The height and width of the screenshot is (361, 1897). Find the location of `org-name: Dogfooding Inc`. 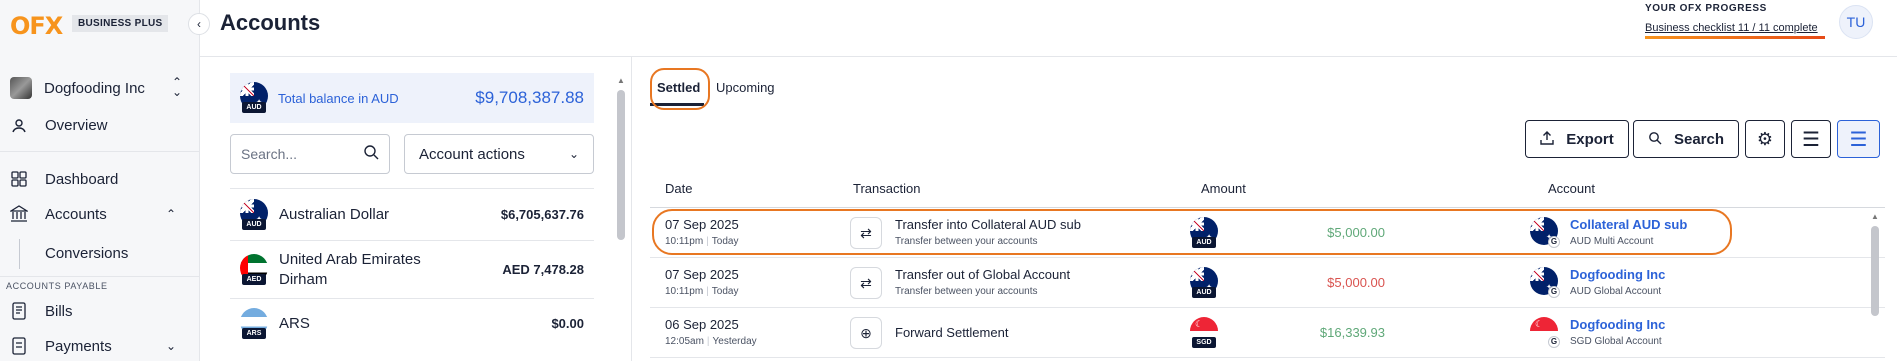

org-name: Dogfooding Inc is located at coordinates (94, 88).